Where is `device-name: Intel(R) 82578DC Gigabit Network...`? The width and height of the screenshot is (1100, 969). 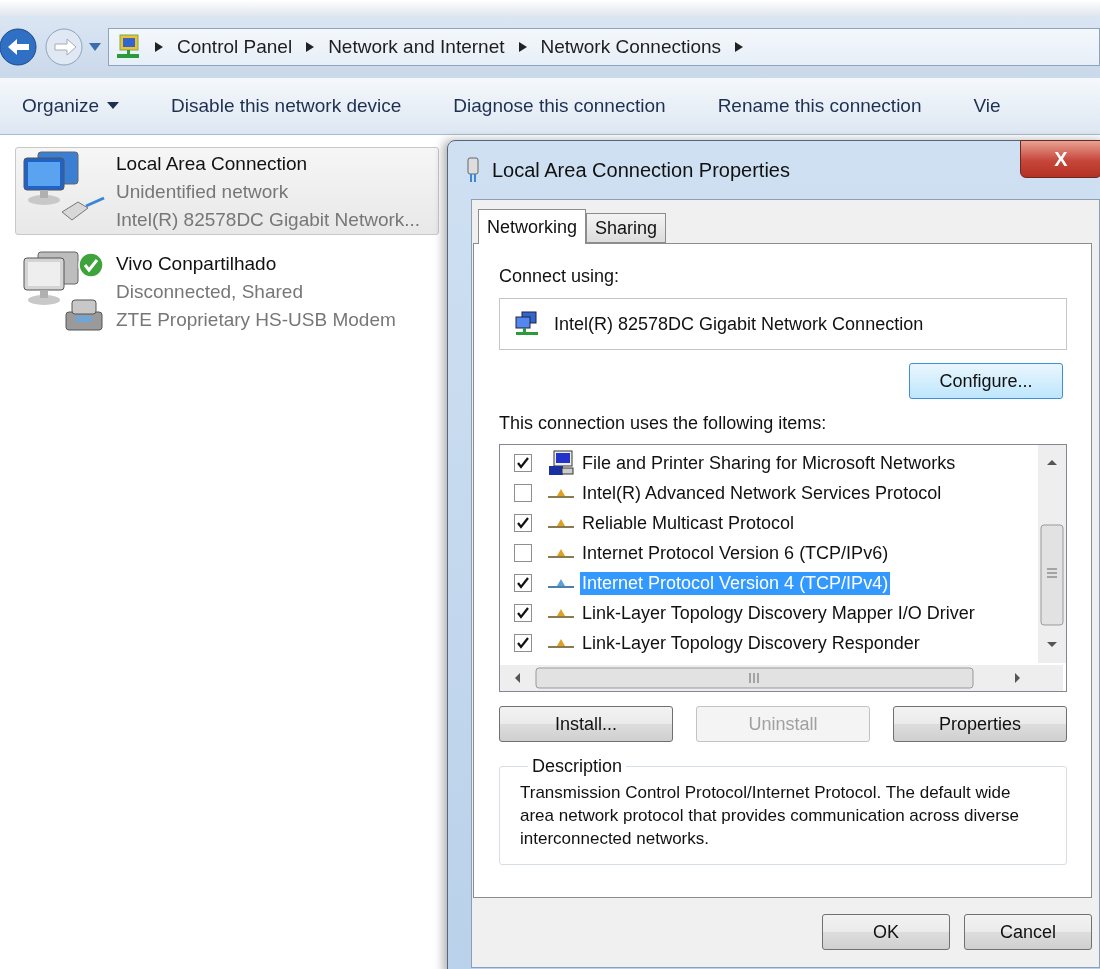
device-name: Intel(R) 82578DC Gigabit Network... is located at coordinates (268, 220).